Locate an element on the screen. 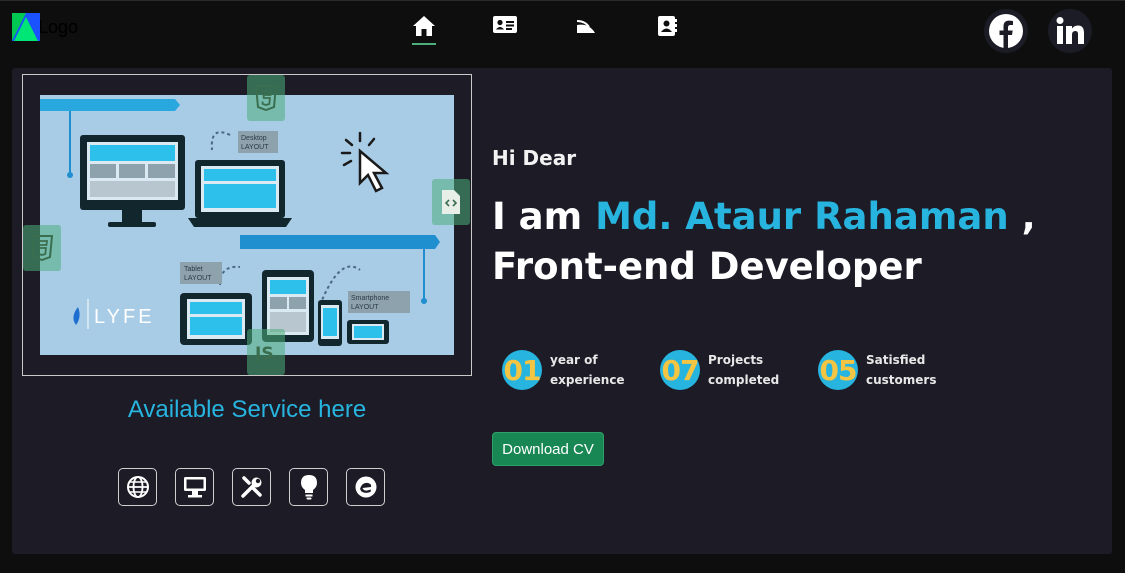 Image resolution: width=1125 pixels, height=573 pixels. monitor-icon is located at coordinates (194, 487).